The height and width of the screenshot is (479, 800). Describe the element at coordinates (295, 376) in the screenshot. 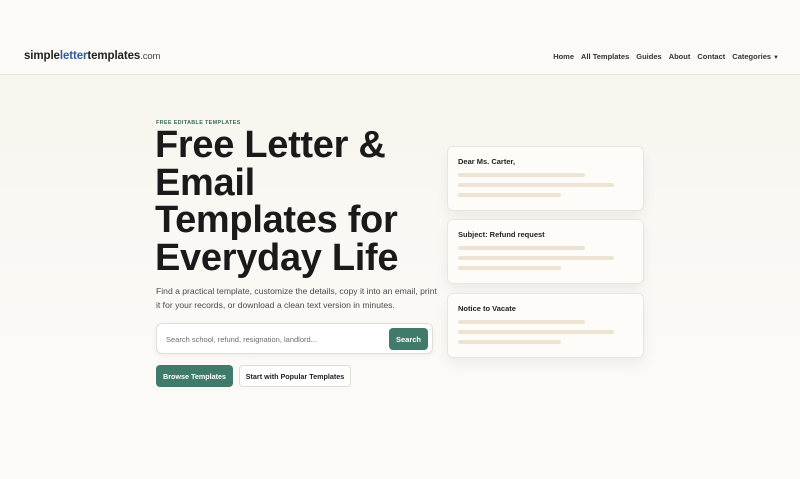

I see `popular-templates-button: Start with Popular Templates` at that location.